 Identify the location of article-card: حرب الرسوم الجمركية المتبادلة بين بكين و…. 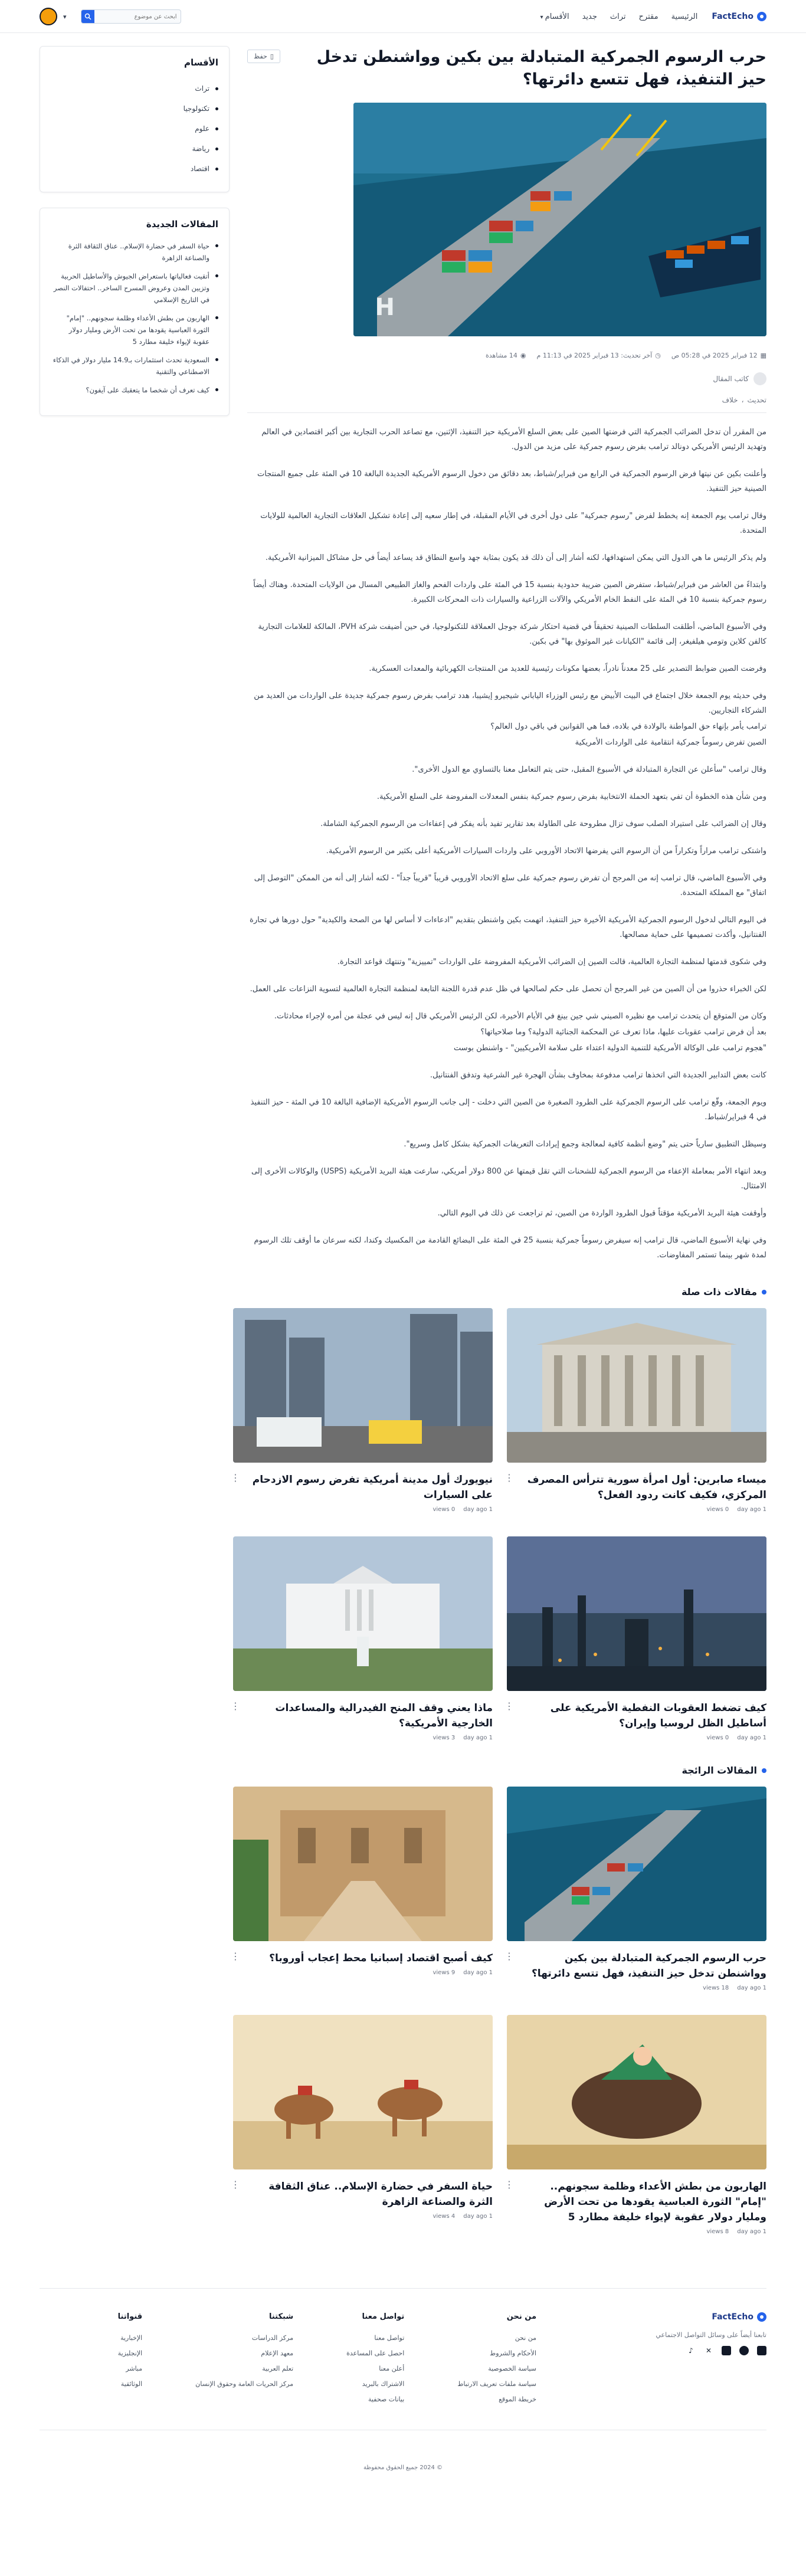
(635, 1889).